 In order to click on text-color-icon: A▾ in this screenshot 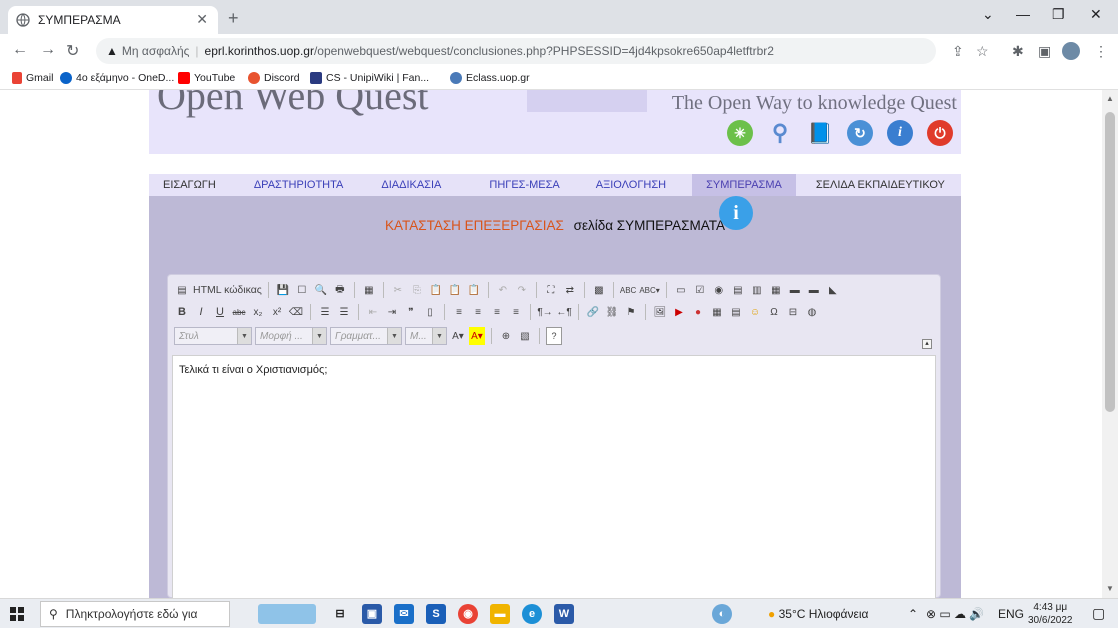, I will do `click(458, 336)`.